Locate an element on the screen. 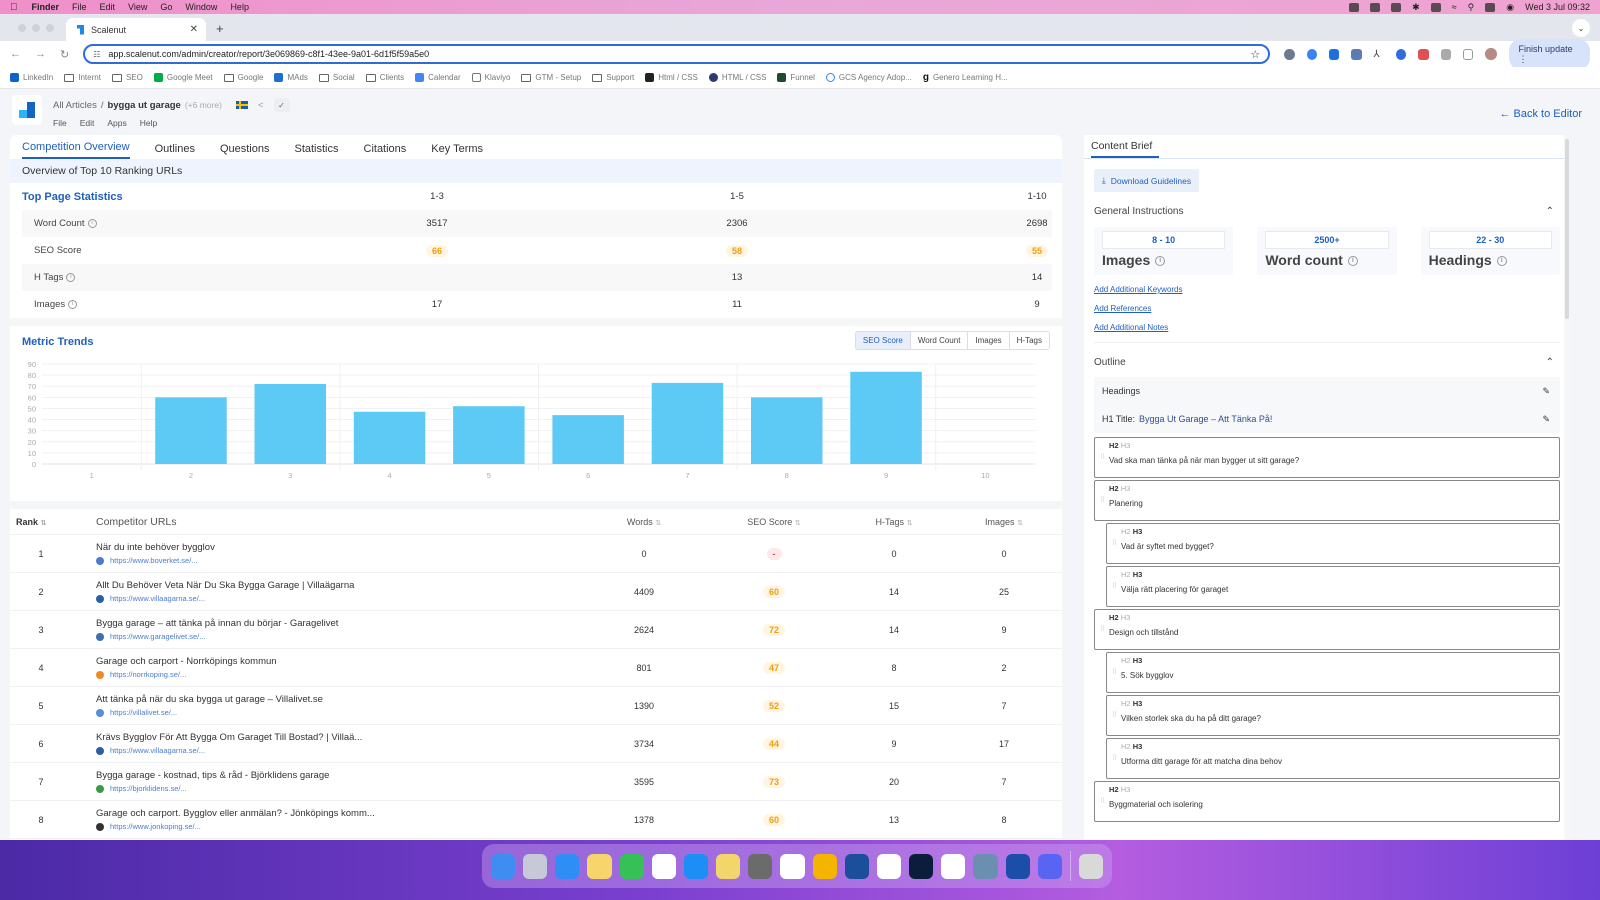 This screenshot has width=1600, height=900. tab-competition-overview: Competition Overview is located at coordinates (76, 150).